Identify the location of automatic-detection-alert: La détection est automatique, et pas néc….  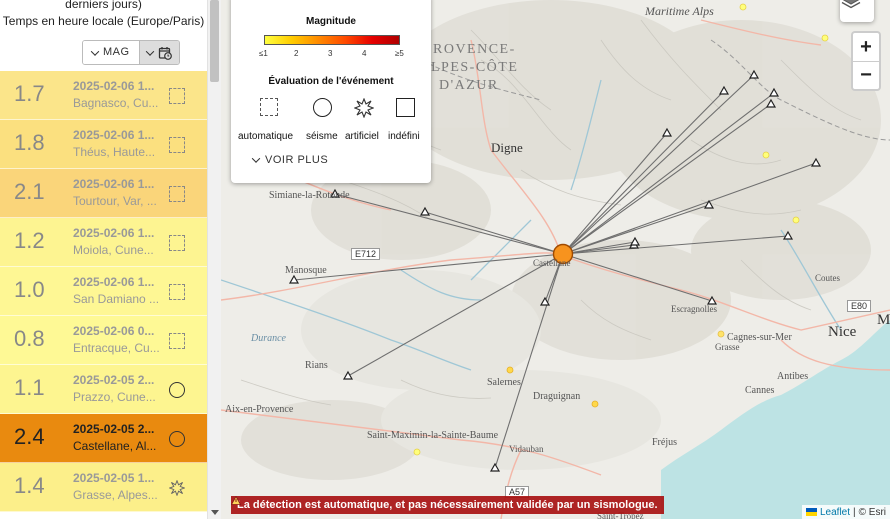
(447, 505).